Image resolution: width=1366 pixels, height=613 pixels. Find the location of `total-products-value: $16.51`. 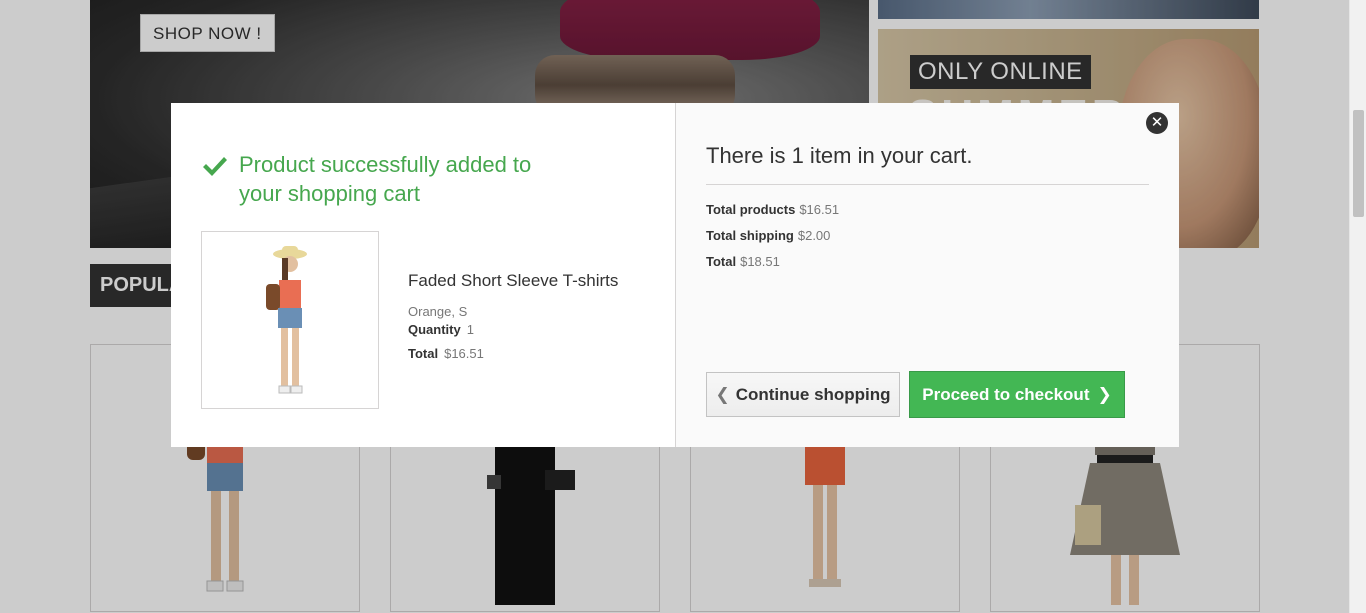

total-products-value: $16.51 is located at coordinates (819, 209).